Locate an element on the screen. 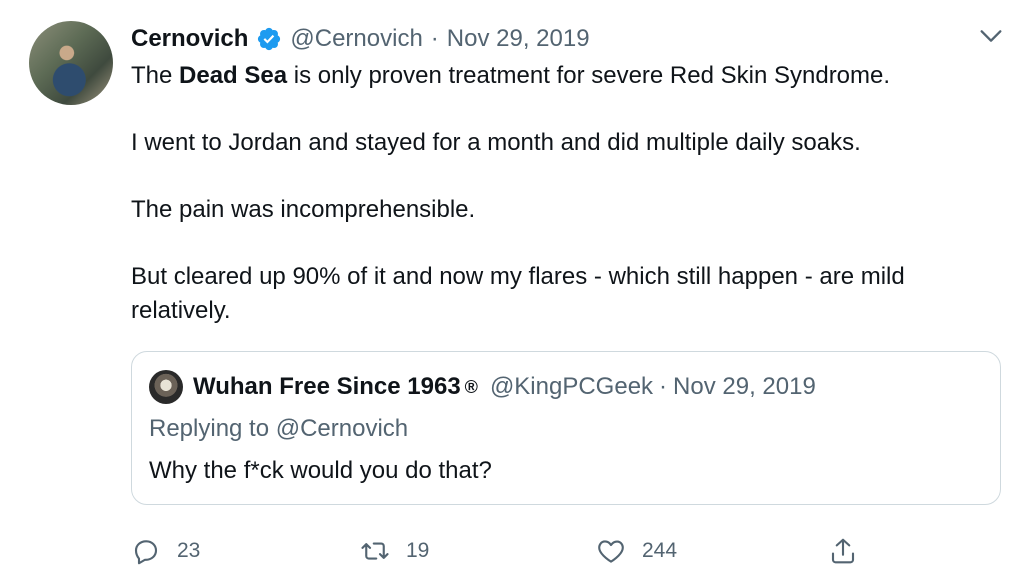  like-count: 244 is located at coordinates (660, 550).